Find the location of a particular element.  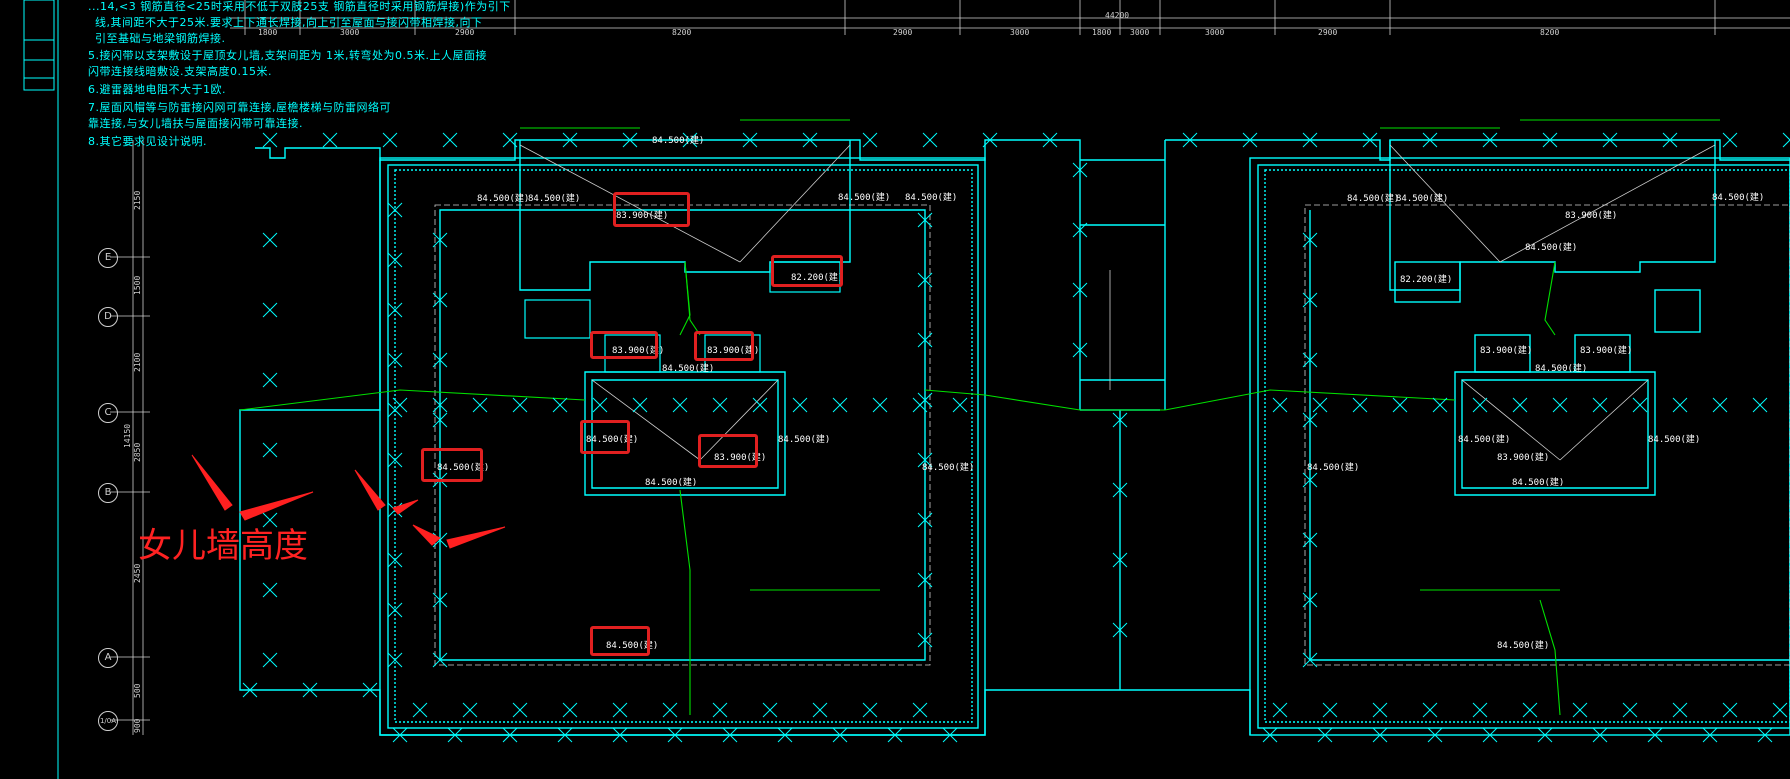

annotation-arrows is located at coordinates (348, 501).